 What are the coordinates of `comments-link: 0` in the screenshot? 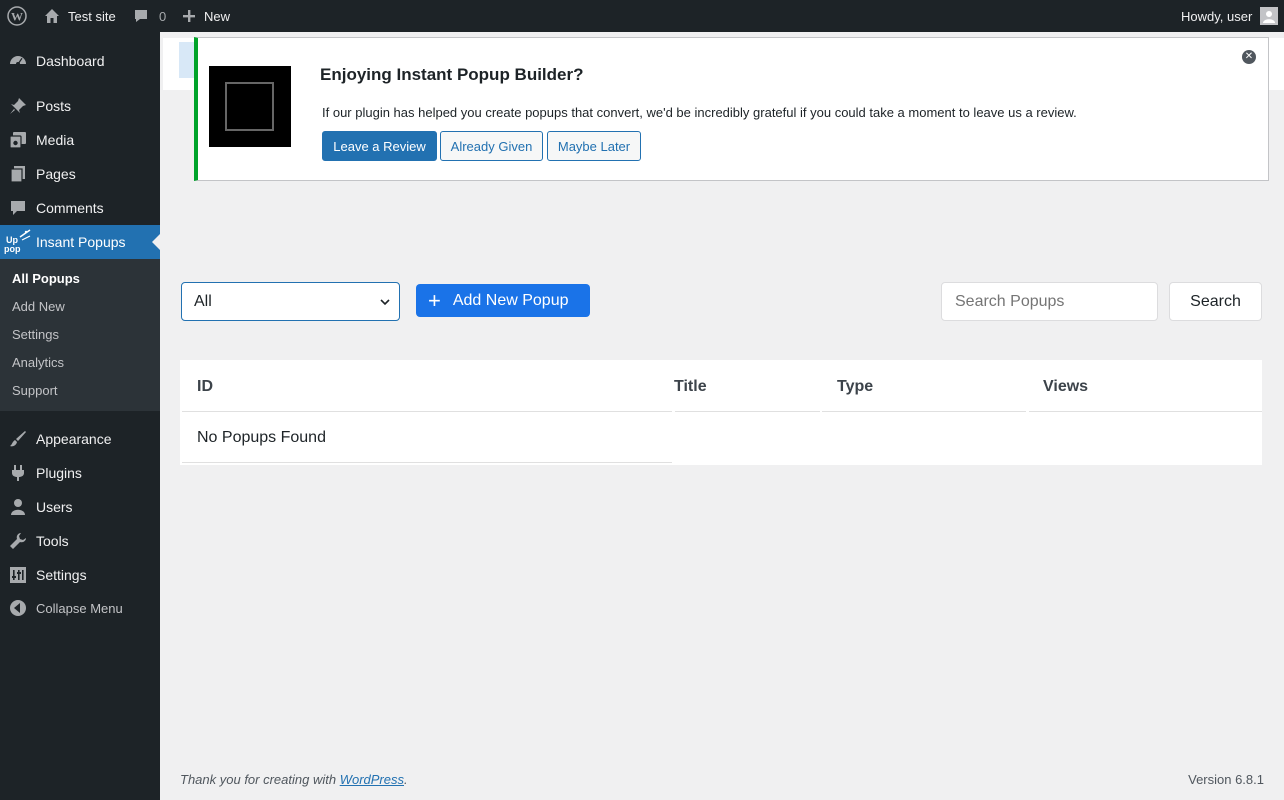 It's located at (149, 16).